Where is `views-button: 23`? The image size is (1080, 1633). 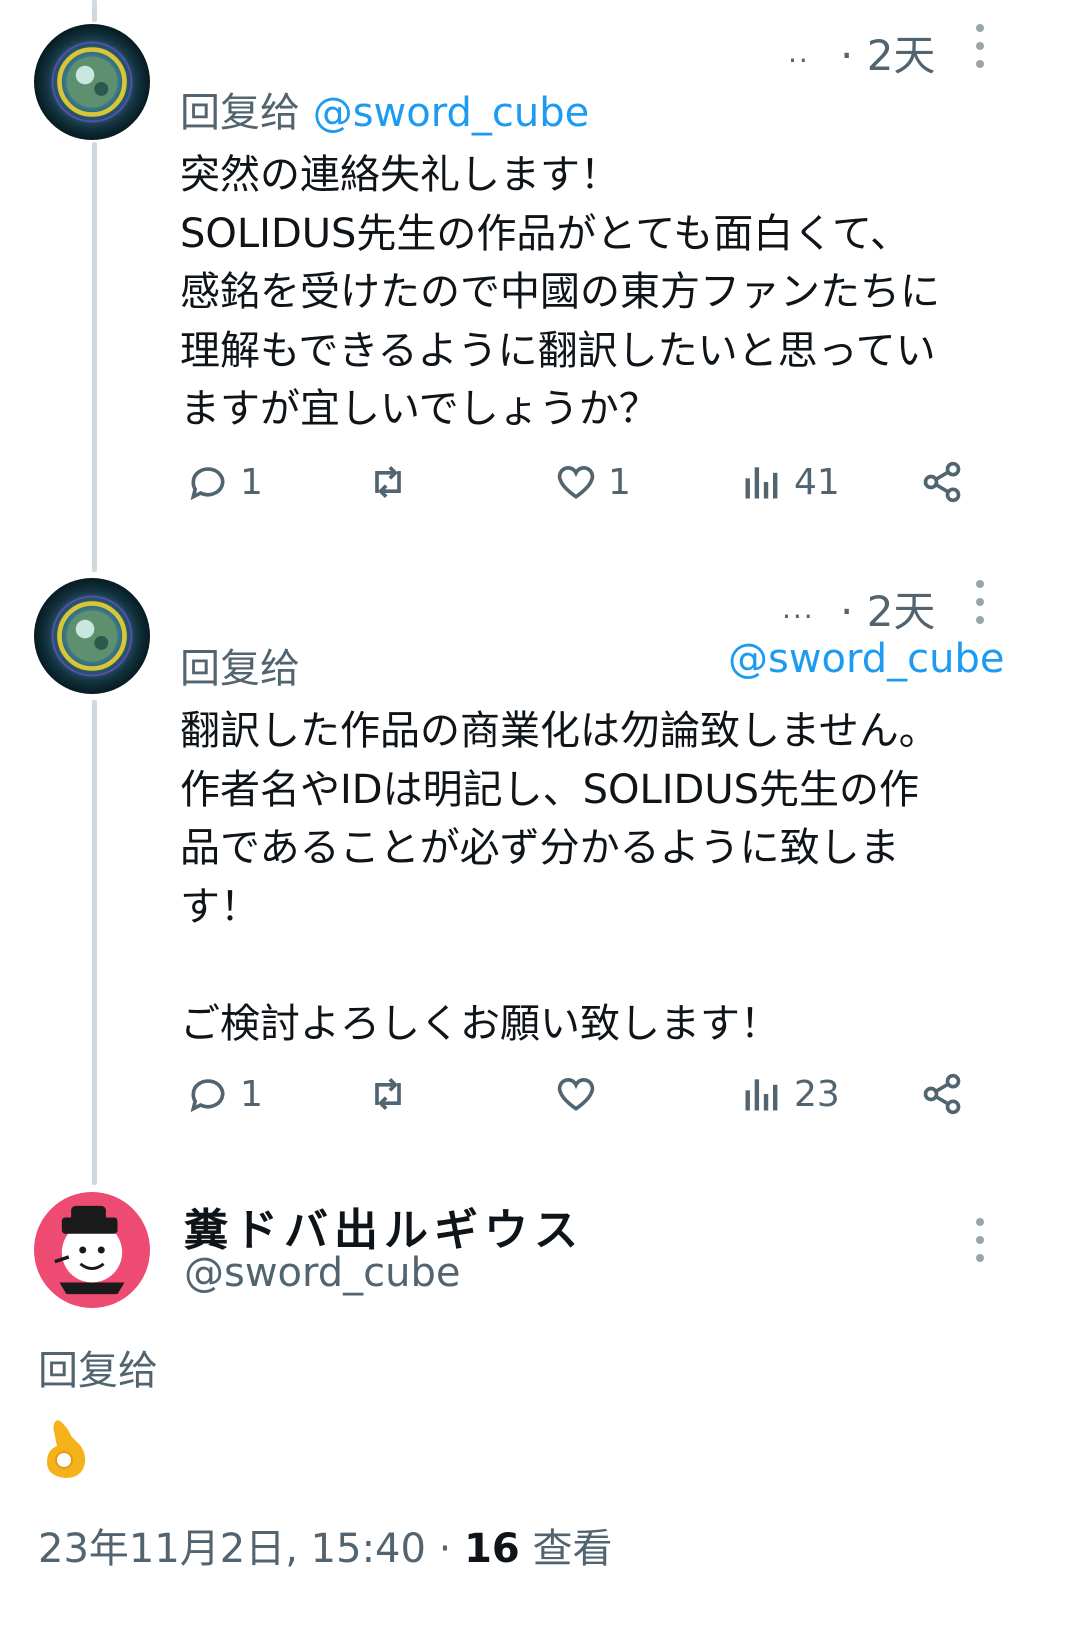
views-button: 23 is located at coordinates (790, 1094).